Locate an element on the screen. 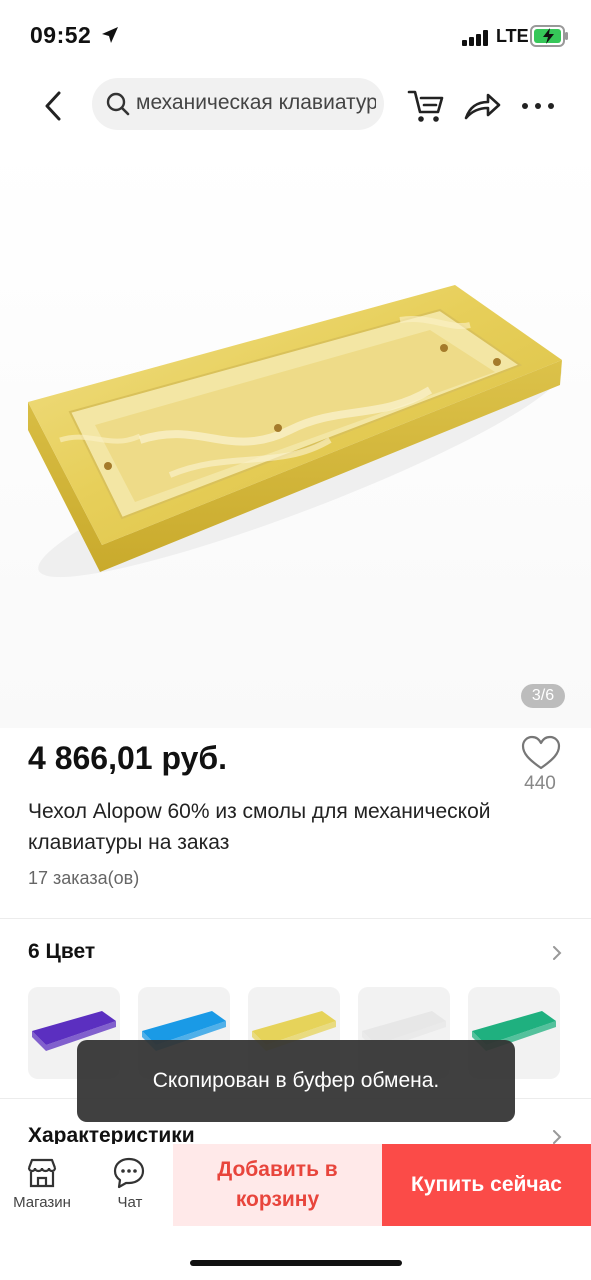  search-input: механическая клавиатура is located at coordinates (238, 104).